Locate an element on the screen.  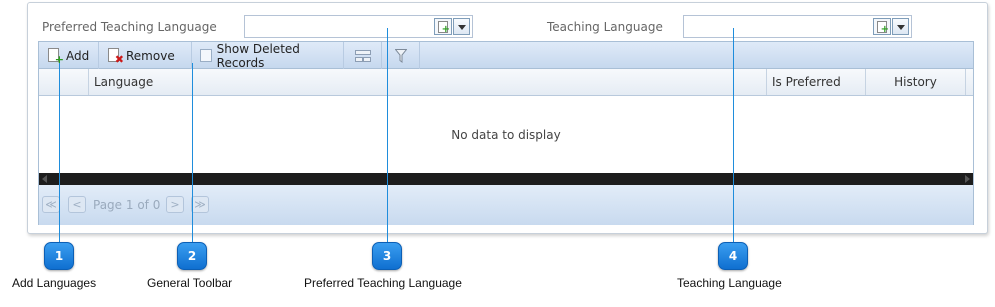
teaching-language-dropdown-button is located at coordinates (900, 26).